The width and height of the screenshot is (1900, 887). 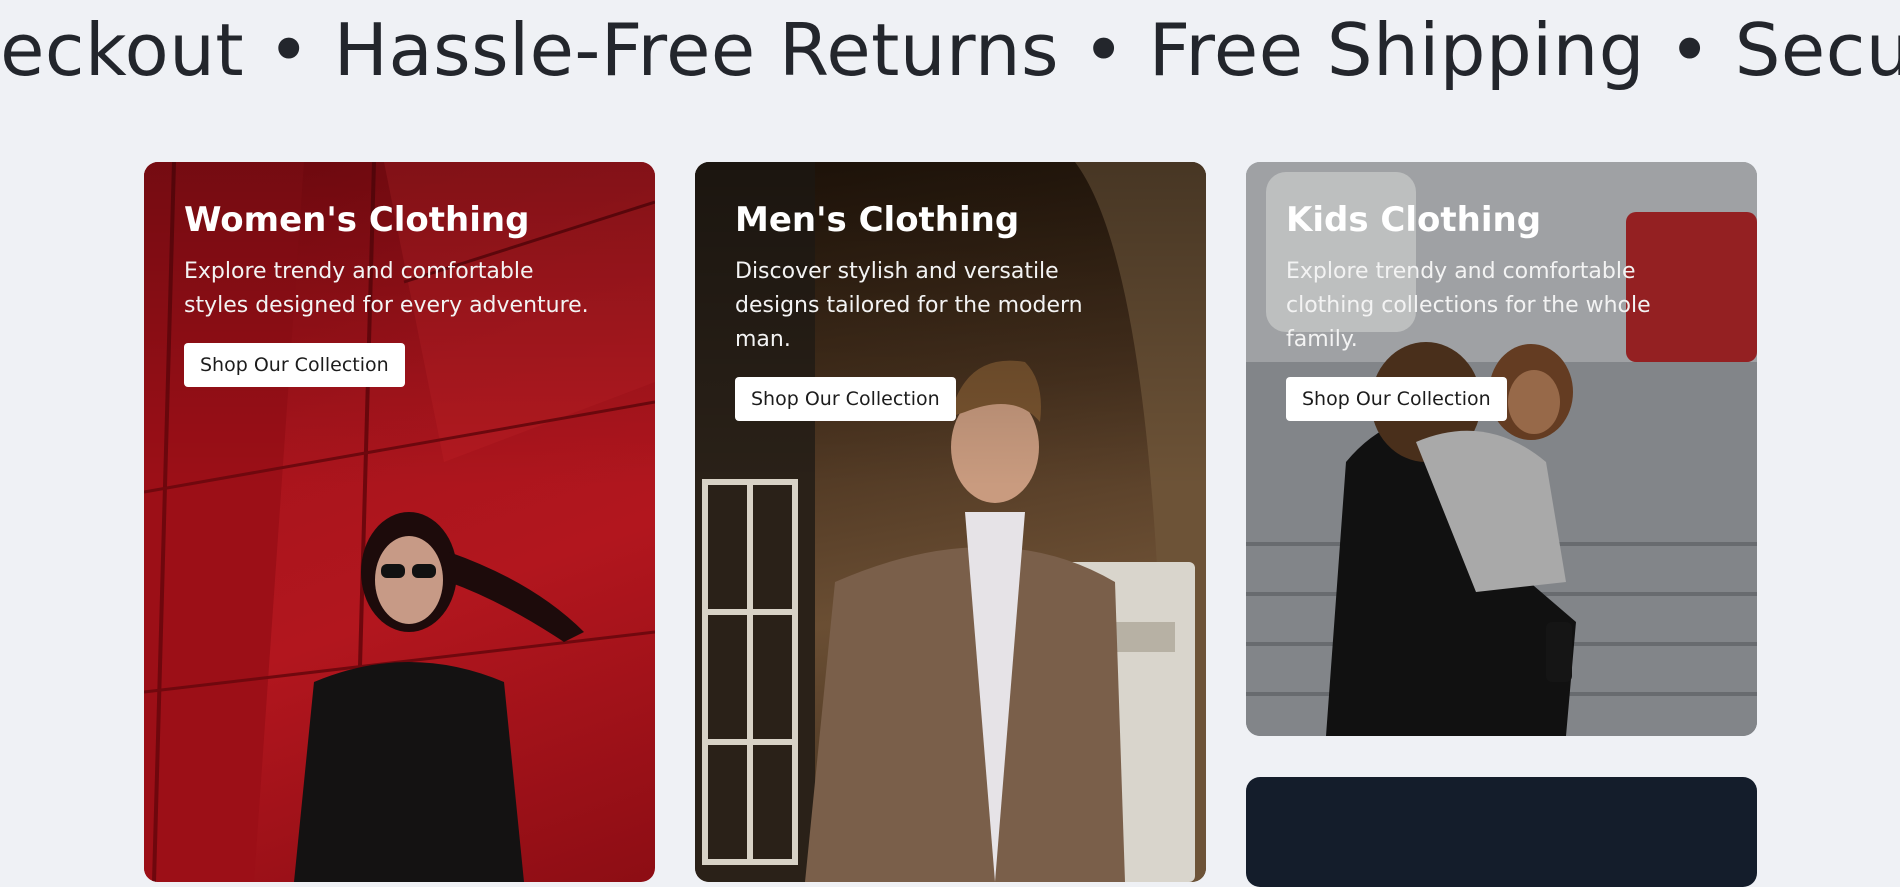 What do you see at coordinates (877, 220) in the screenshot?
I see `card-title: Men's Clothing` at bounding box center [877, 220].